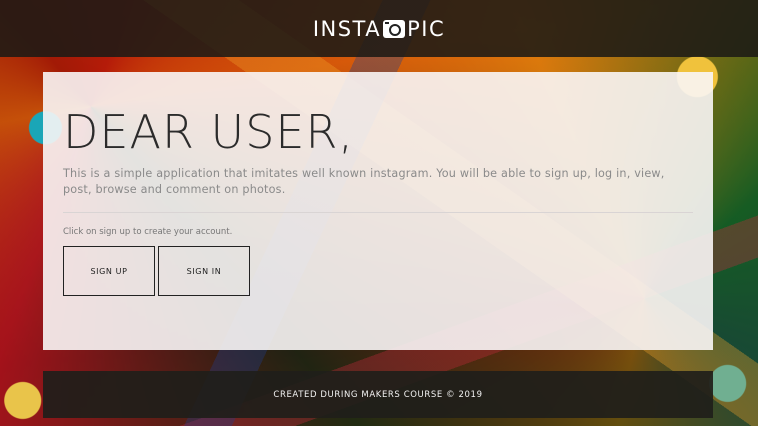 The image size is (758, 426). Describe the element at coordinates (347, 28) in the screenshot. I see `logo-text-left: INSTA` at that location.